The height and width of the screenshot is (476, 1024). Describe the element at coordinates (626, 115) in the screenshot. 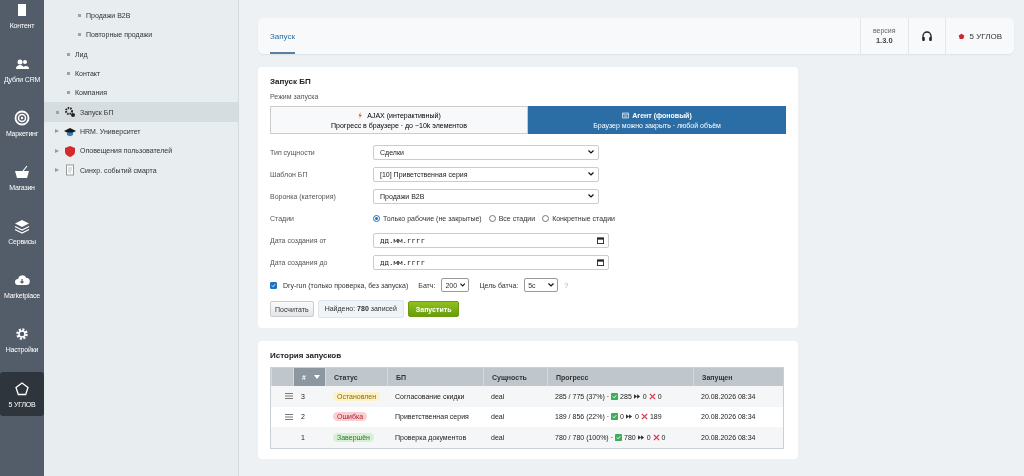

I see `window-icon` at that location.